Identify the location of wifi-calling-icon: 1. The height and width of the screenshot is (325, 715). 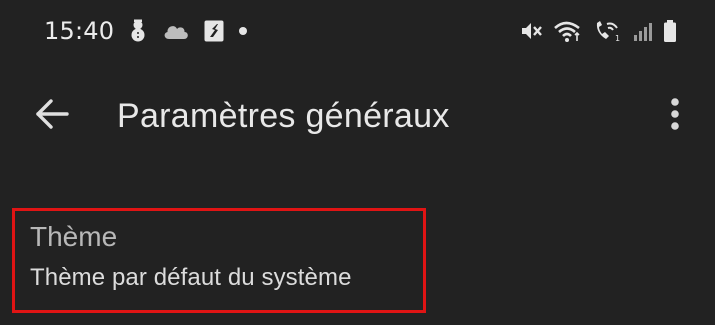
(608, 31).